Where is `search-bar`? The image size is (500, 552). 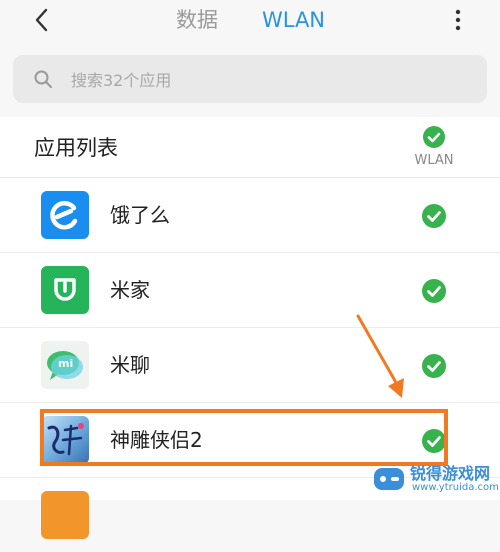 search-bar is located at coordinates (250, 80).